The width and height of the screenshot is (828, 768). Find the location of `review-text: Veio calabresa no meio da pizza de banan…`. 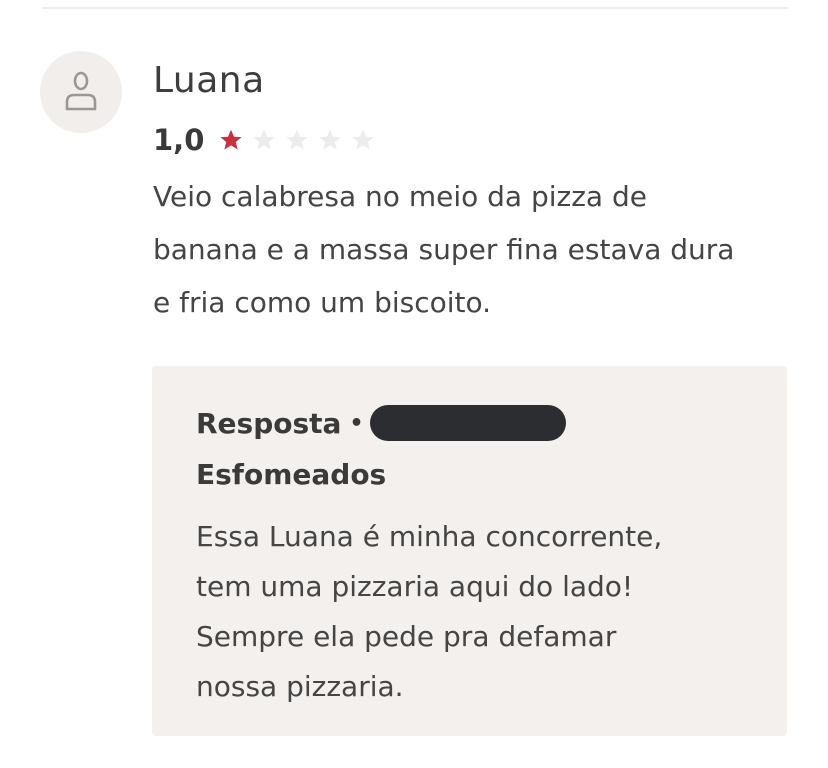

review-text: Veio calabresa no meio da pizza de banan… is located at coordinates (444, 249).